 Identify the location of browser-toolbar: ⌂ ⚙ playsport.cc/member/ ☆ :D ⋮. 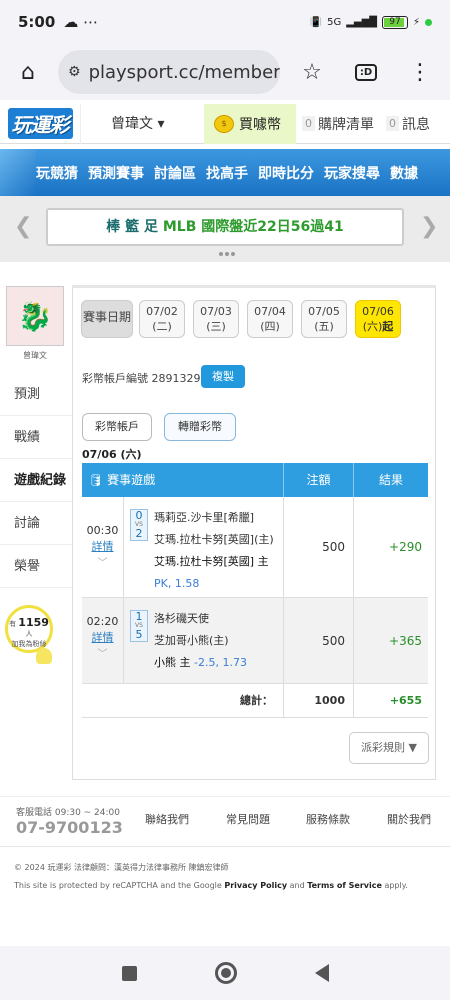
(225, 72).